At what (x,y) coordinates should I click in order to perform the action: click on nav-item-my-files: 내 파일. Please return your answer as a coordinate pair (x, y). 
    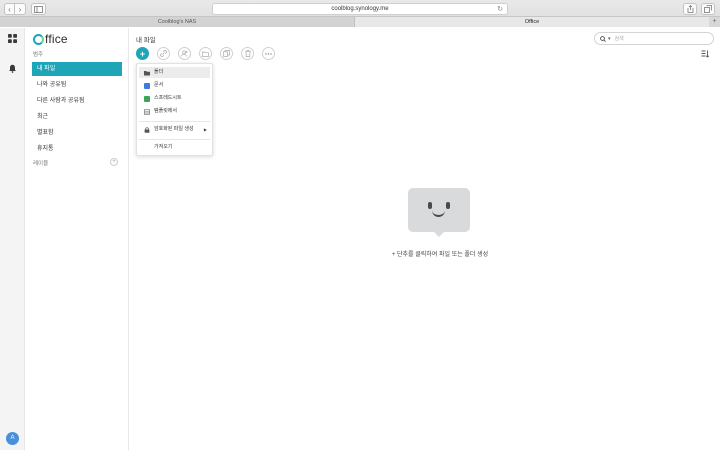
    Looking at the image, I should click on (77, 69).